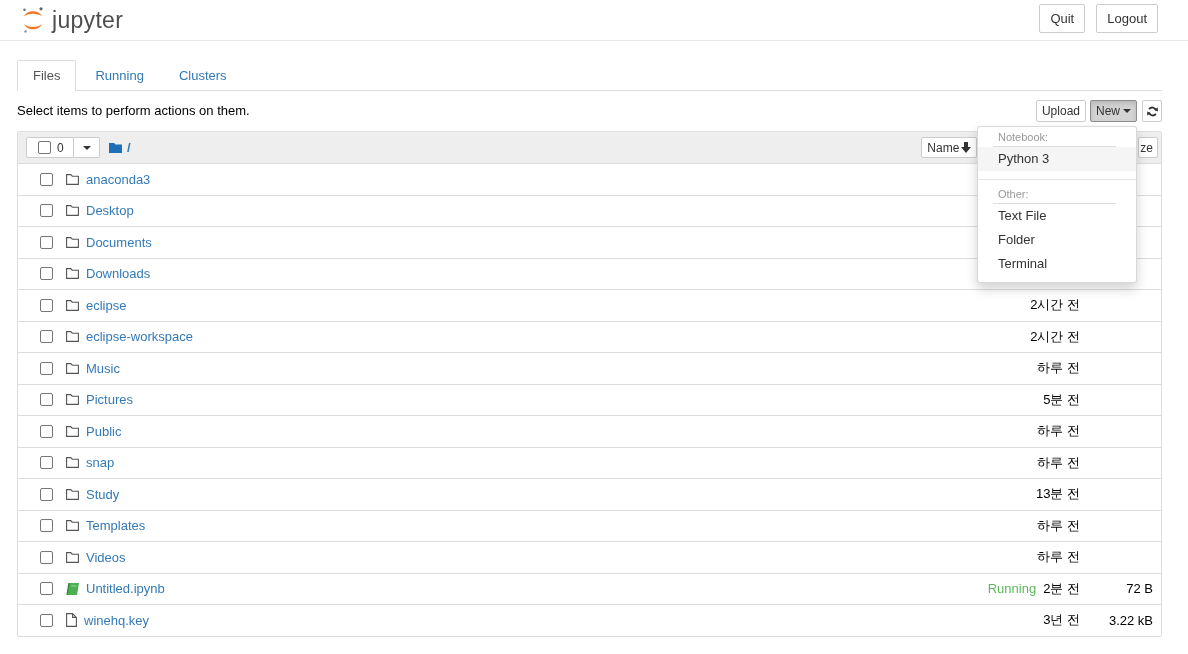  I want to click on file-link: Pictures, so click(109, 400).